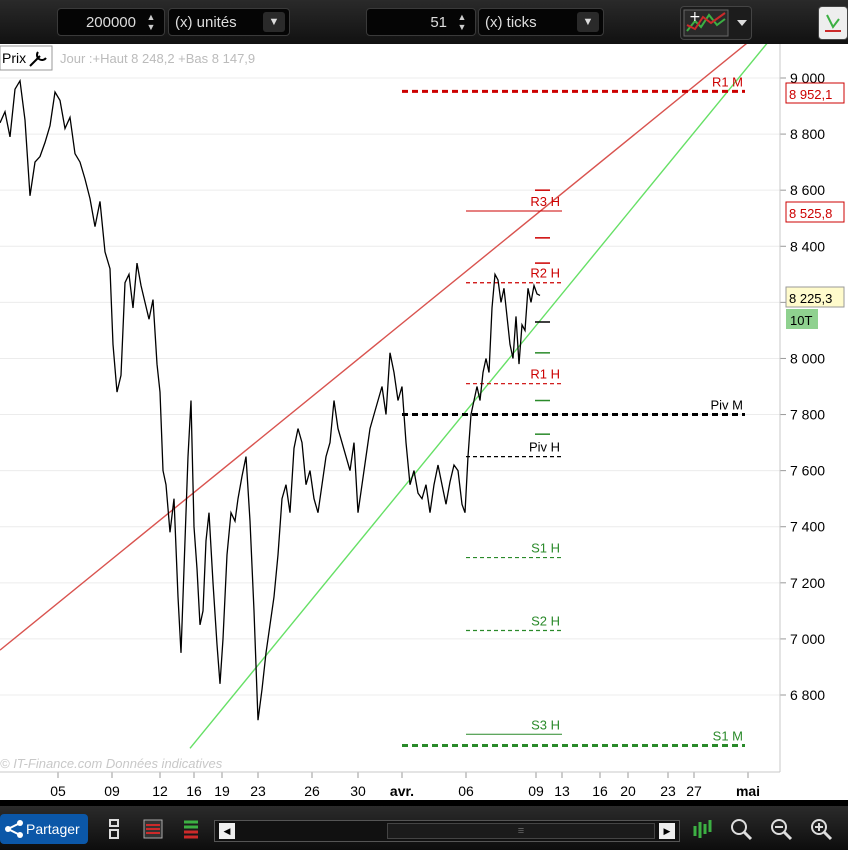 The width and height of the screenshot is (848, 850). I want to click on x-tick-label: 05, so click(58, 791).